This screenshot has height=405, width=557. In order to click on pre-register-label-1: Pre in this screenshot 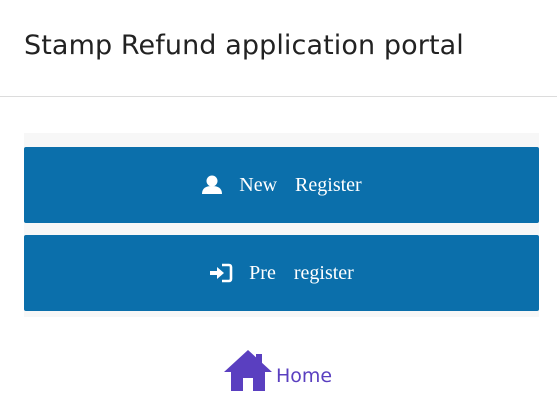, I will do `click(262, 272)`.